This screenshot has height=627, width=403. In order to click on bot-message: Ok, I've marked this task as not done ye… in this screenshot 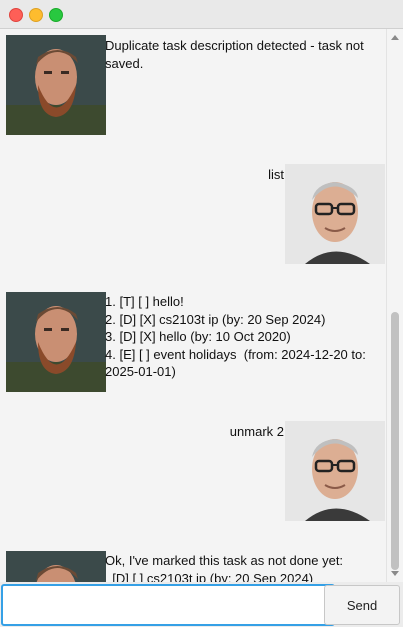, I will do `click(224, 567)`.